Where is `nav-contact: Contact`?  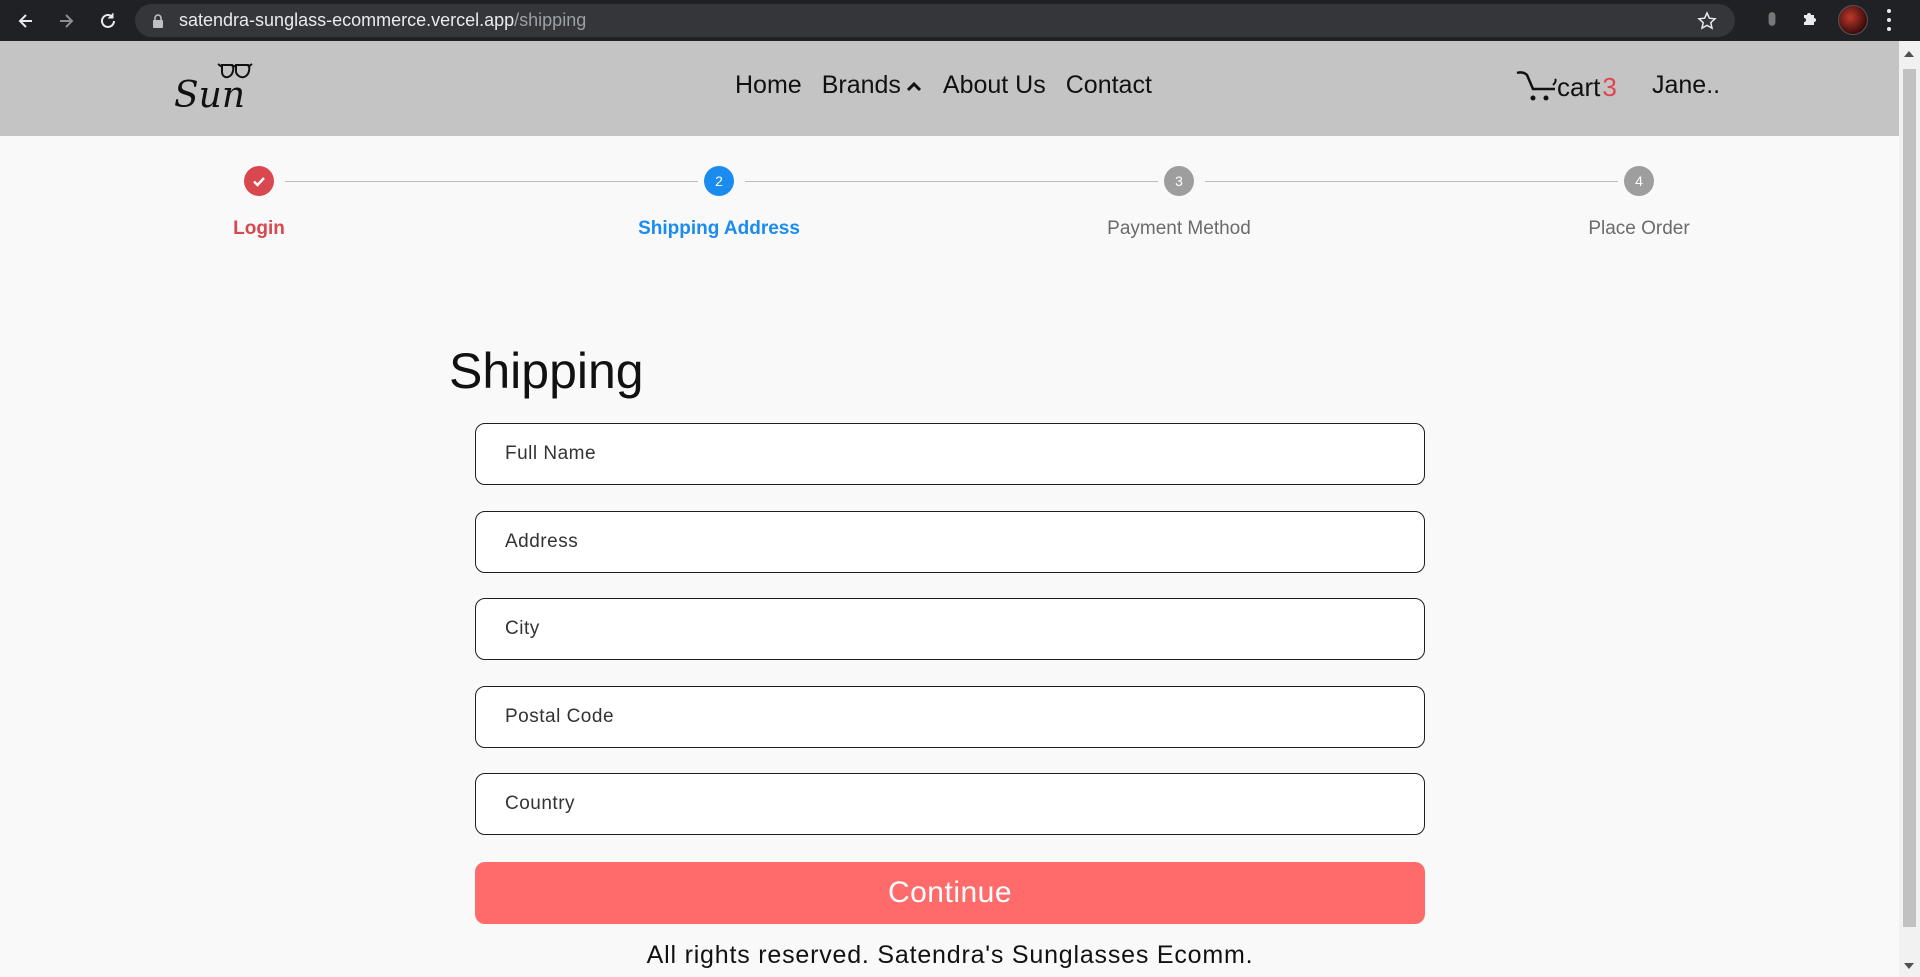
nav-contact: Contact is located at coordinates (1109, 85).